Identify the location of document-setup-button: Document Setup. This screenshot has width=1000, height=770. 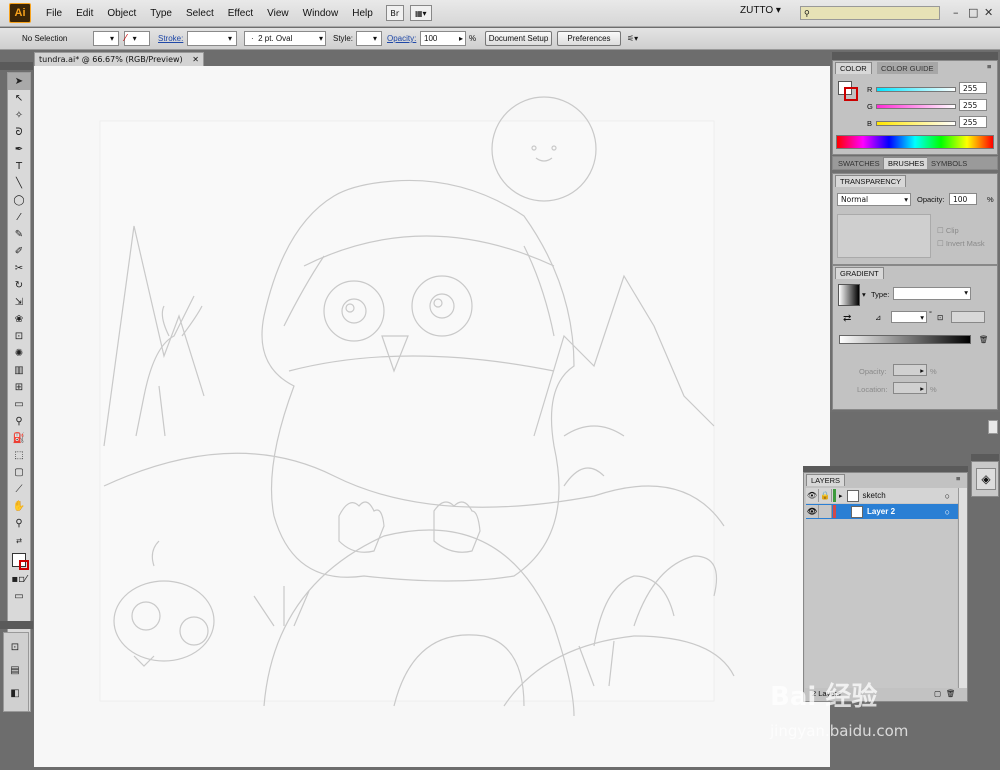
(518, 38).